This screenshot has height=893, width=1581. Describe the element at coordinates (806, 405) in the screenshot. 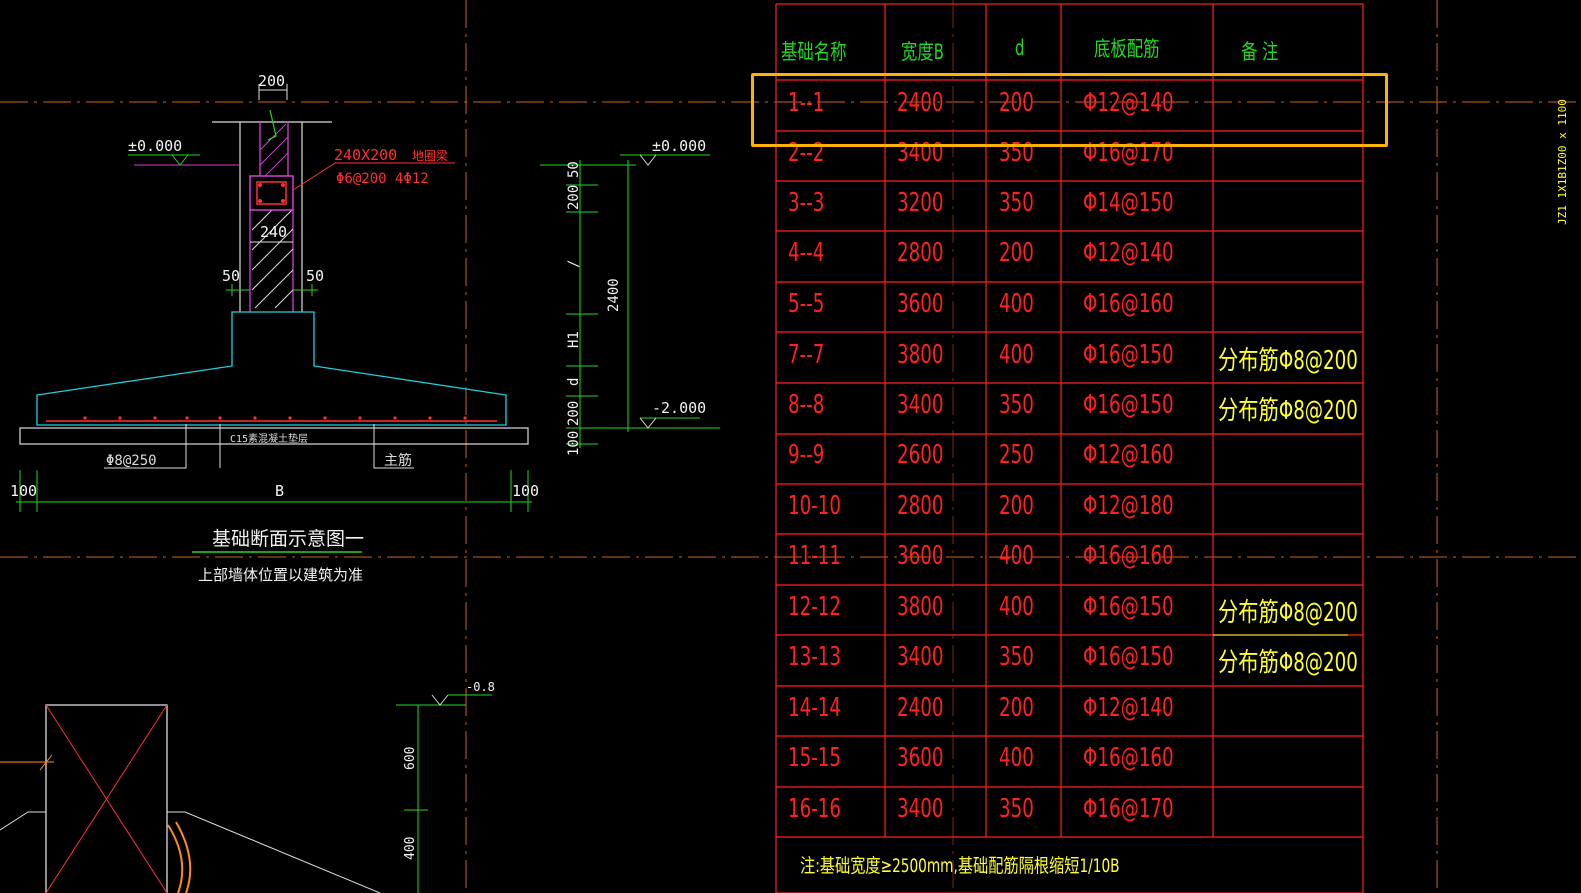

I see `cell-name: 8--8` at that location.